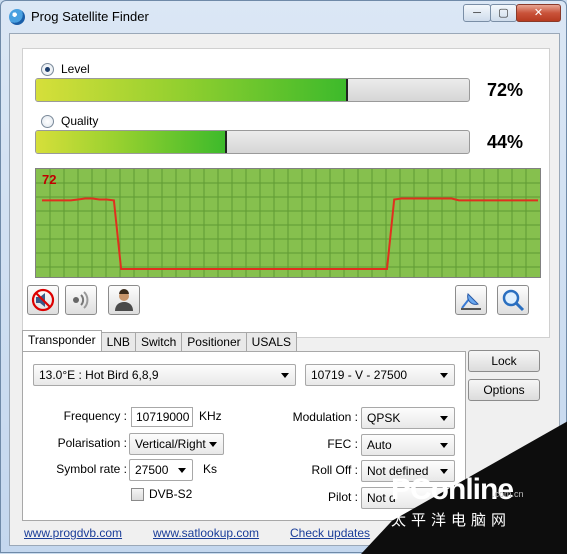 Image resolution: width=567 pixels, height=554 pixels. Describe the element at coordinates (334, 470) in the screenshot. I see `rolloff-label: Roll Off :` at that location.